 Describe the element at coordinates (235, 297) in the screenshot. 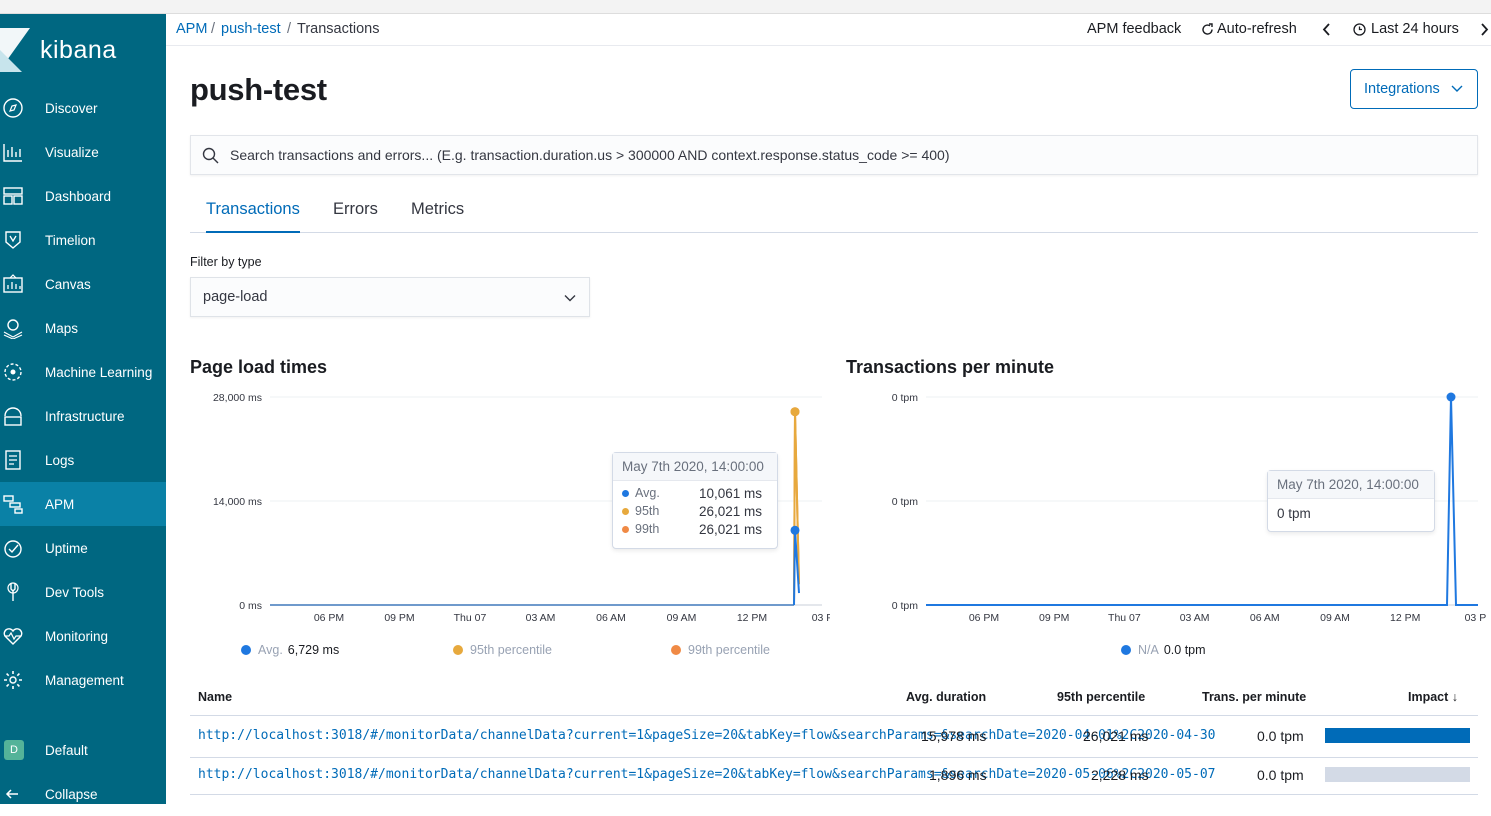

I see `select-value: page-load` at that location.